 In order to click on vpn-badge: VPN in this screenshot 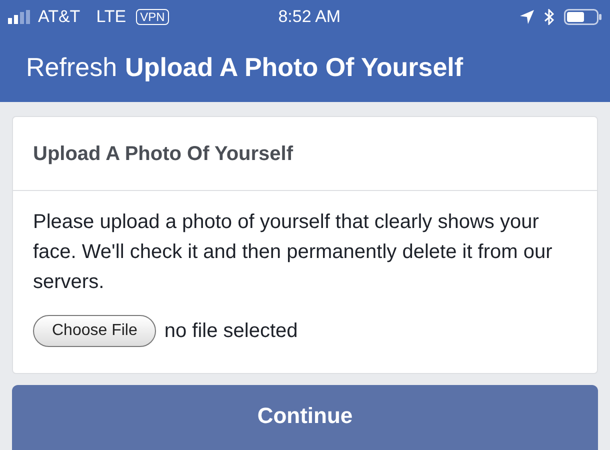, I will do `click(152, 16)`.